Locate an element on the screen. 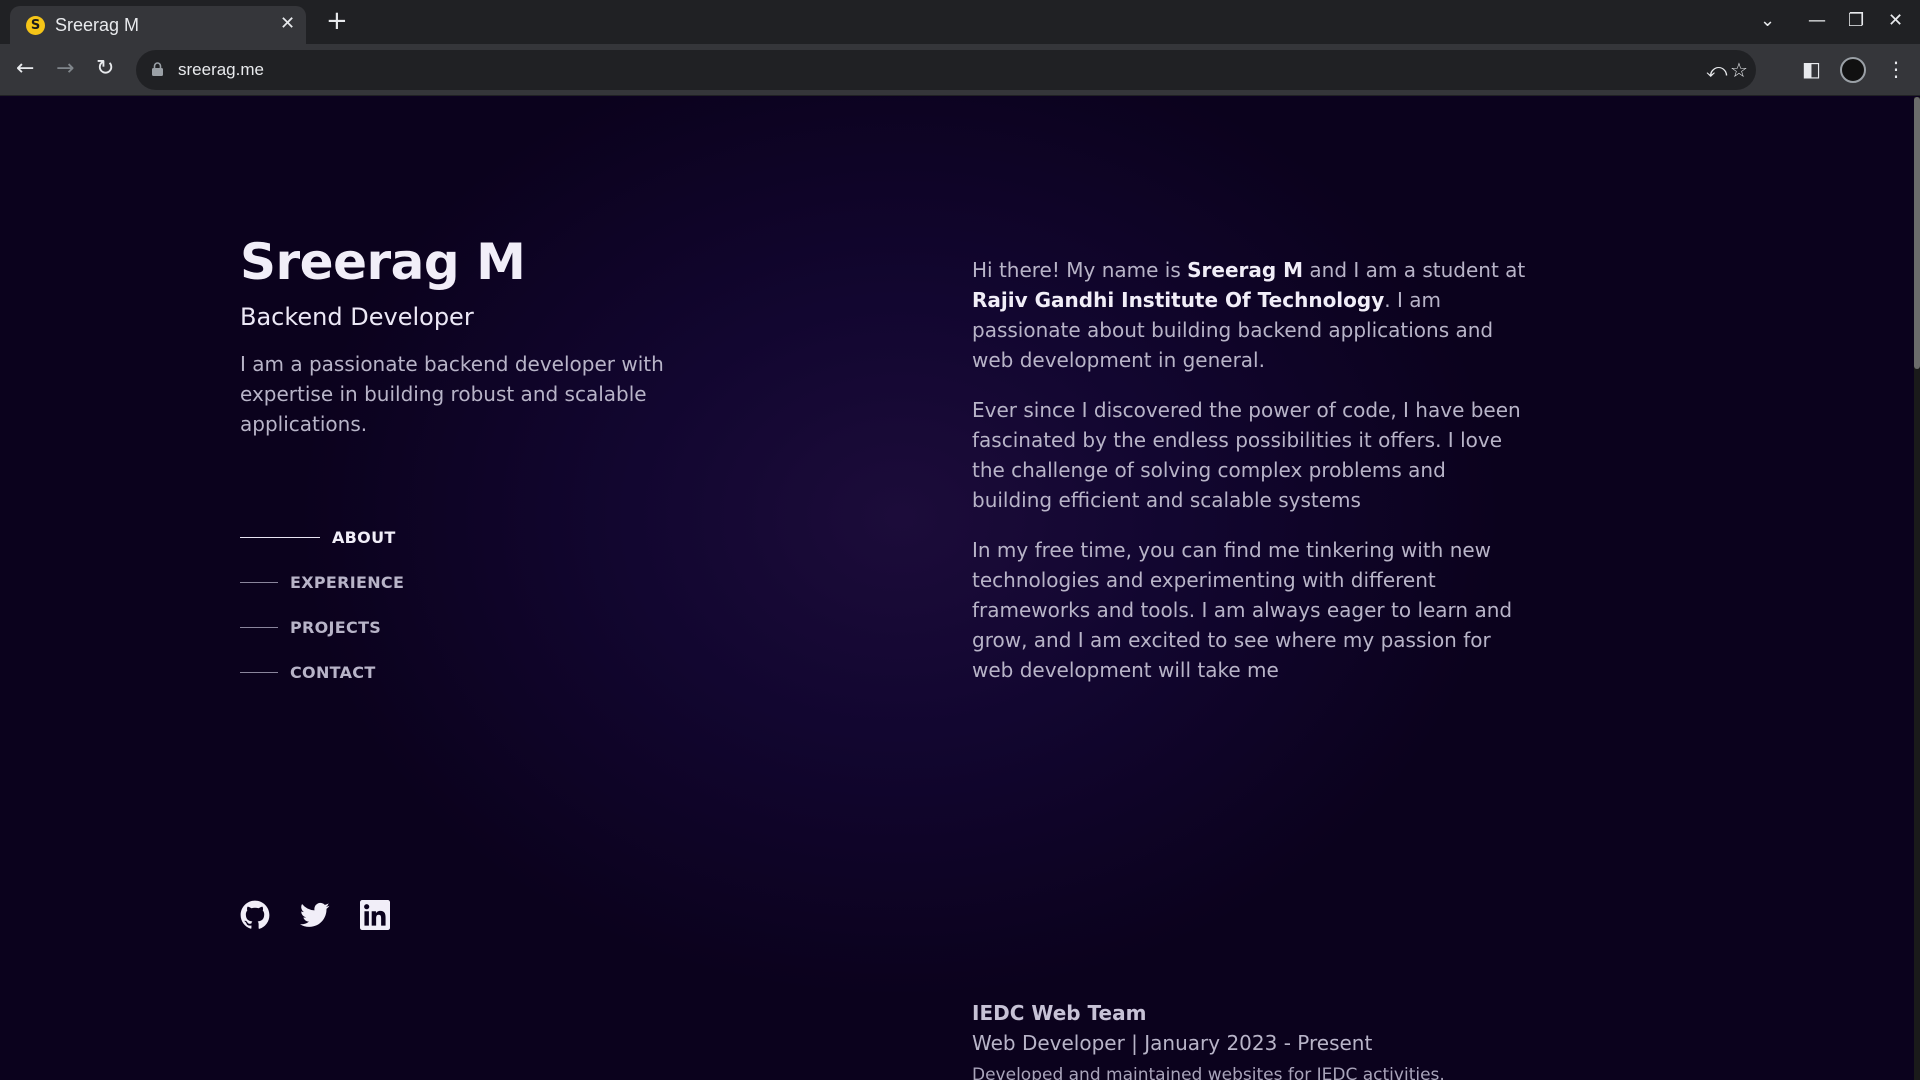 This screenshot has height=1080, width=1920. share-icon: ⤺ is located at coordinates (1716, 70).